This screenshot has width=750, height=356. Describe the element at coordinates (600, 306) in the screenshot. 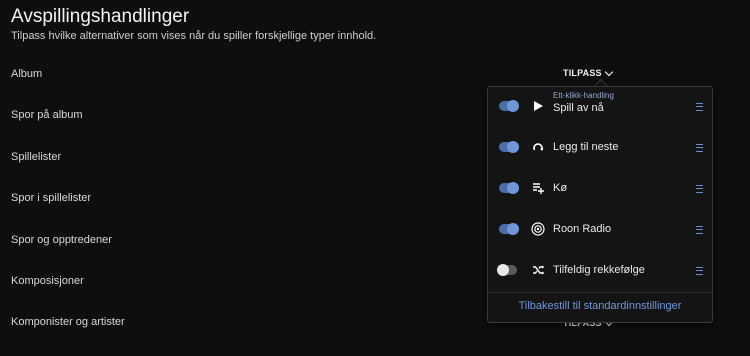

I see `reset-defaults-button: Tilbakestill til standardinnstillinger` at that location.